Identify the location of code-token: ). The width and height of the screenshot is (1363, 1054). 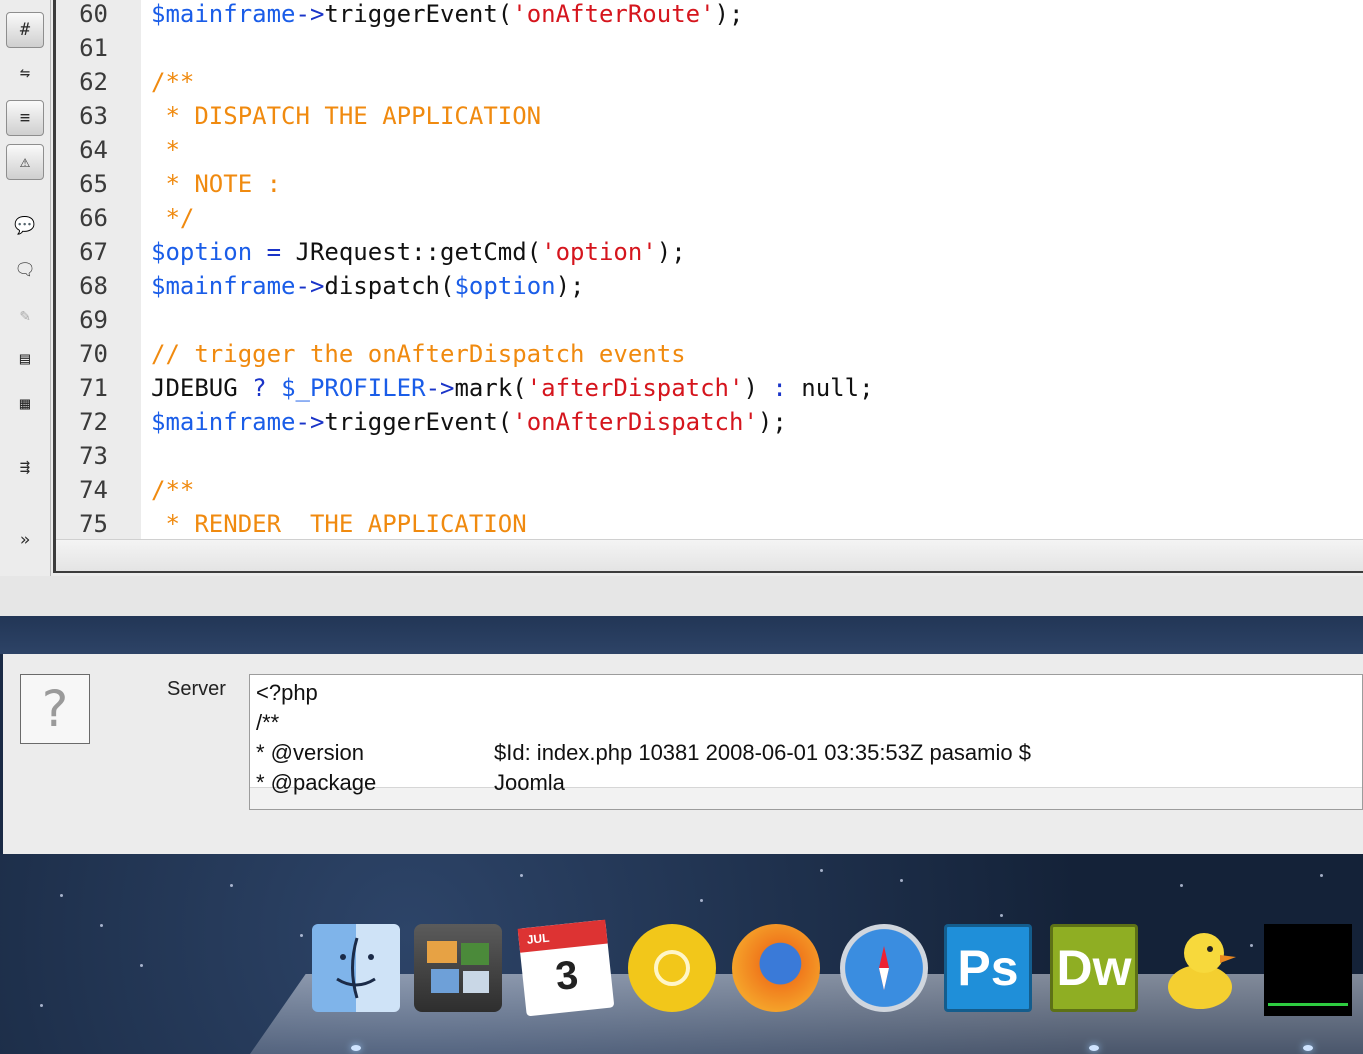
(758, 388).